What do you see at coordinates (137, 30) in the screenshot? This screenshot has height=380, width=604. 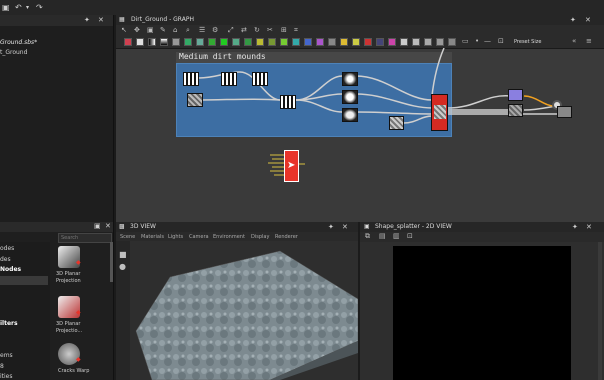 I see `move-icon: ✥` at bounding box center [137, 30].